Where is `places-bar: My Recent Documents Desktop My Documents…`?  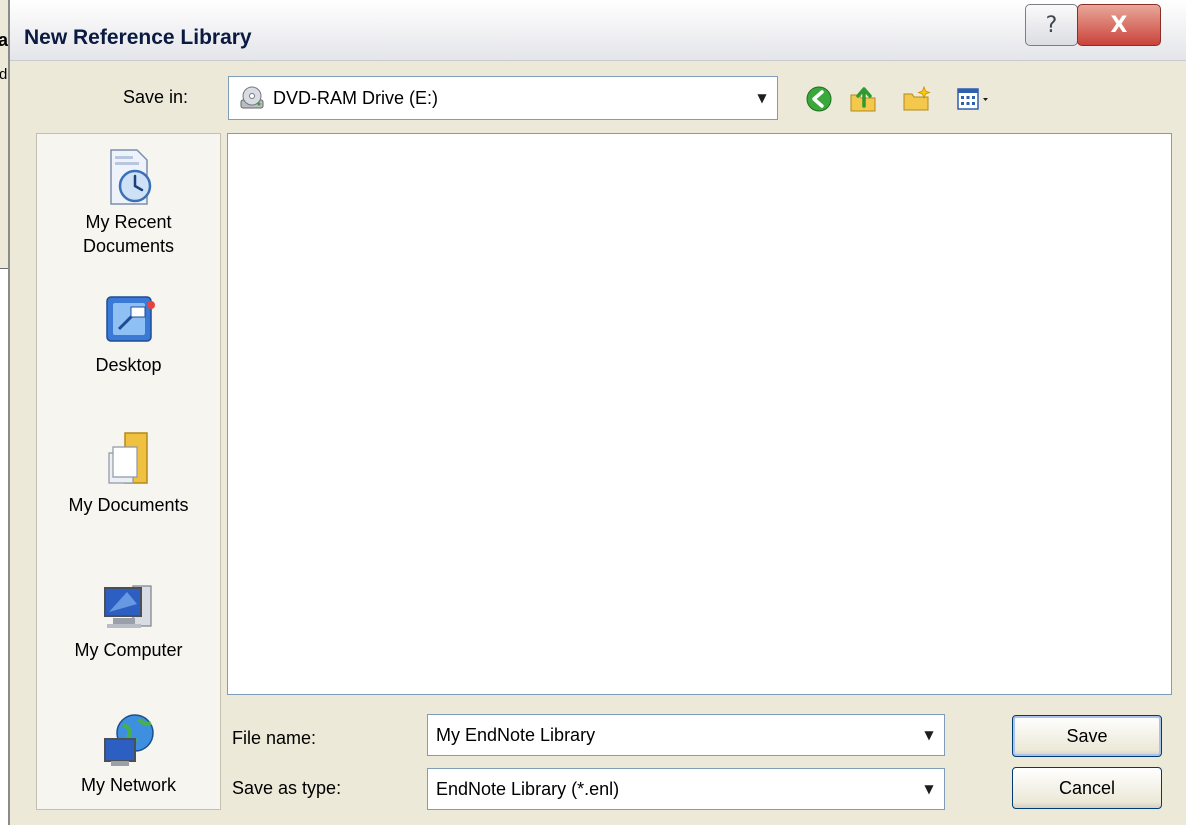 places-bar: My Recent Documents Desktop My Documents… is located at coordinates (128, 471).